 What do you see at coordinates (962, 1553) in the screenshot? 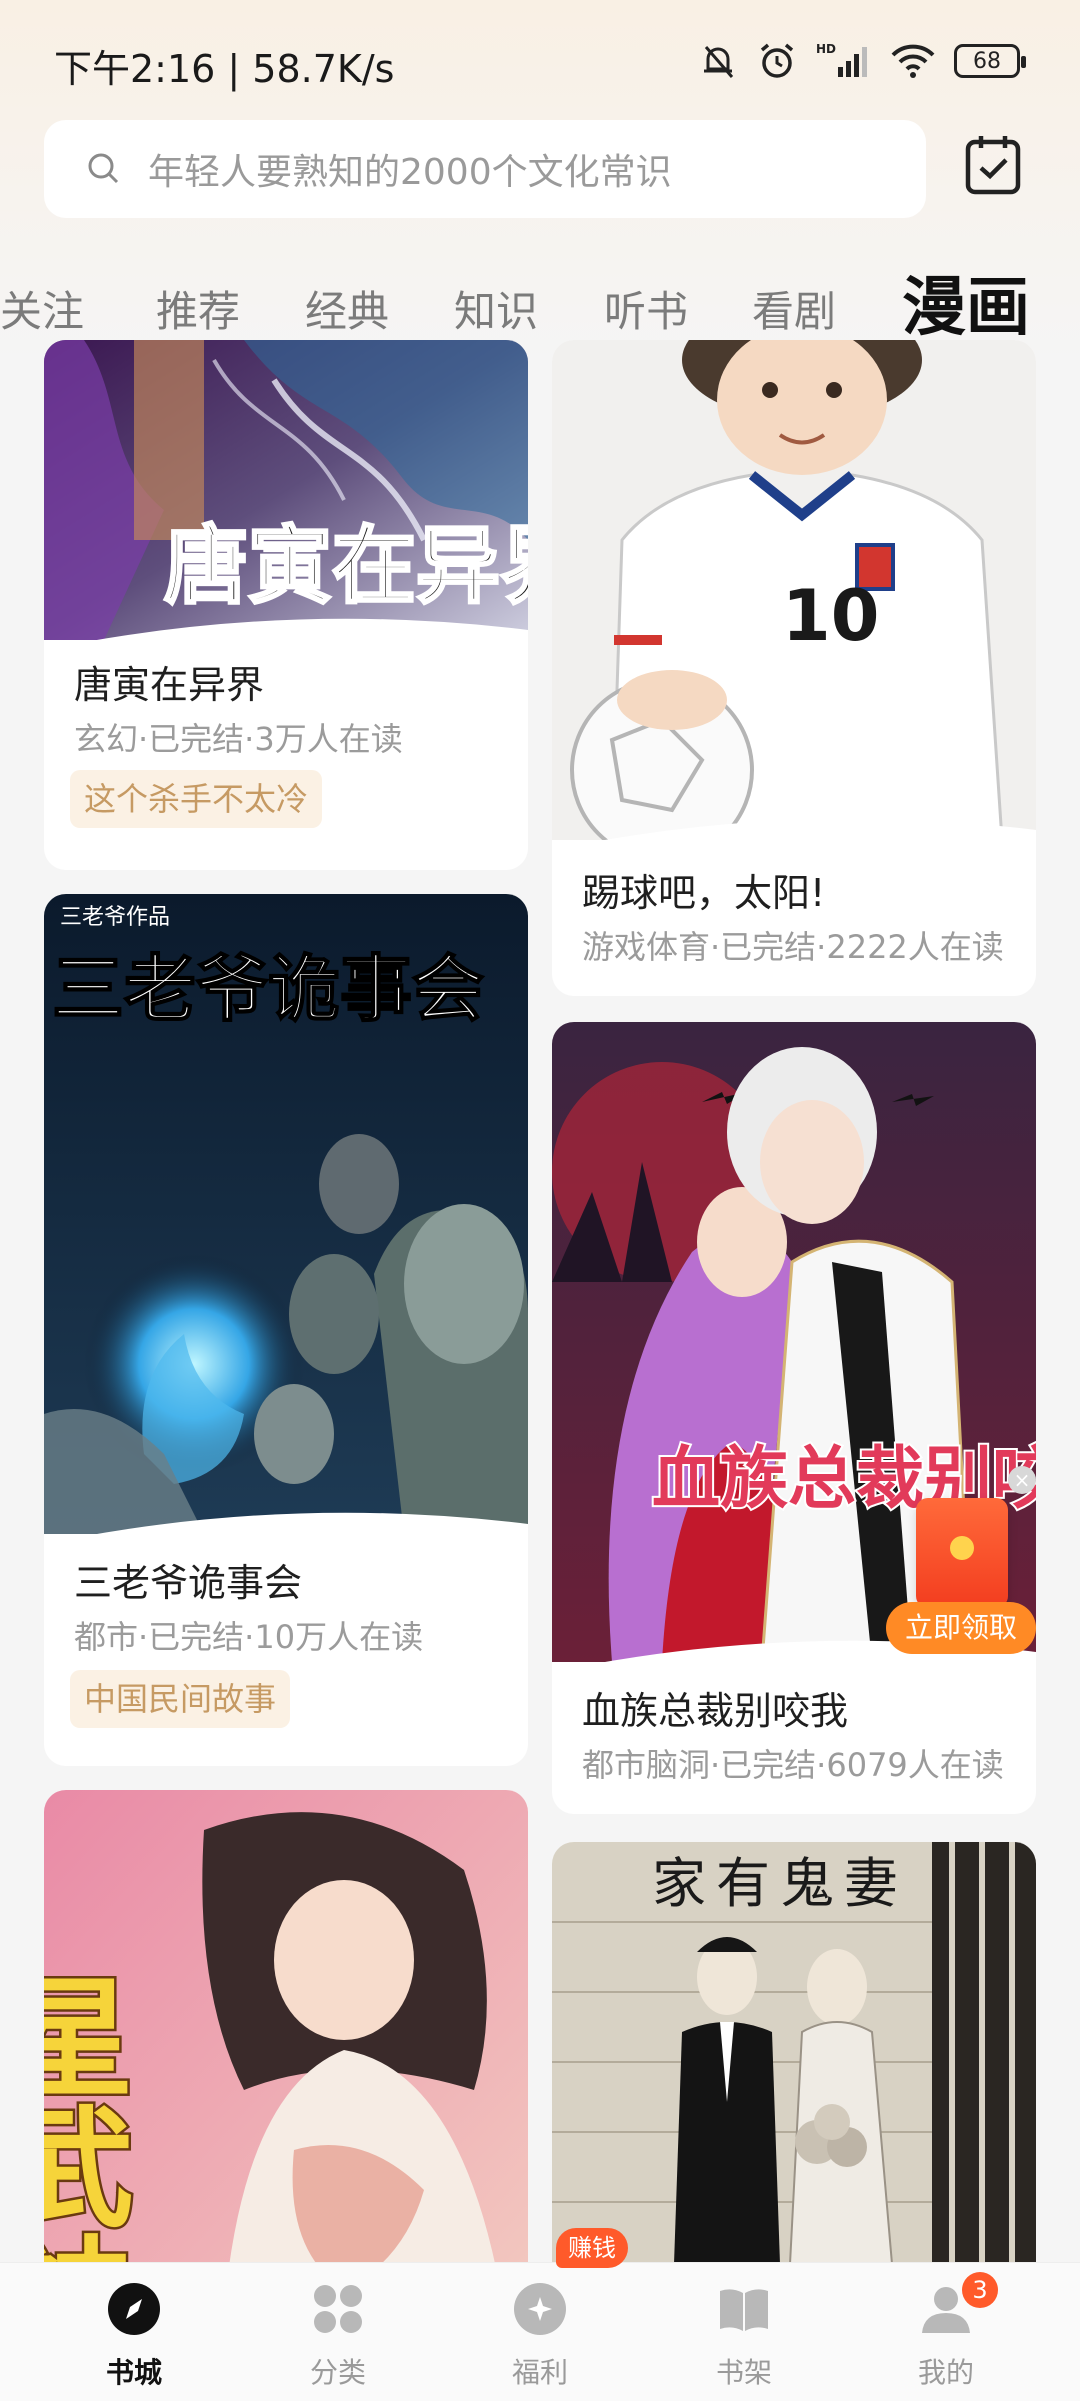
I see `red-envelope-icon` at bounding box center [962, 1553].